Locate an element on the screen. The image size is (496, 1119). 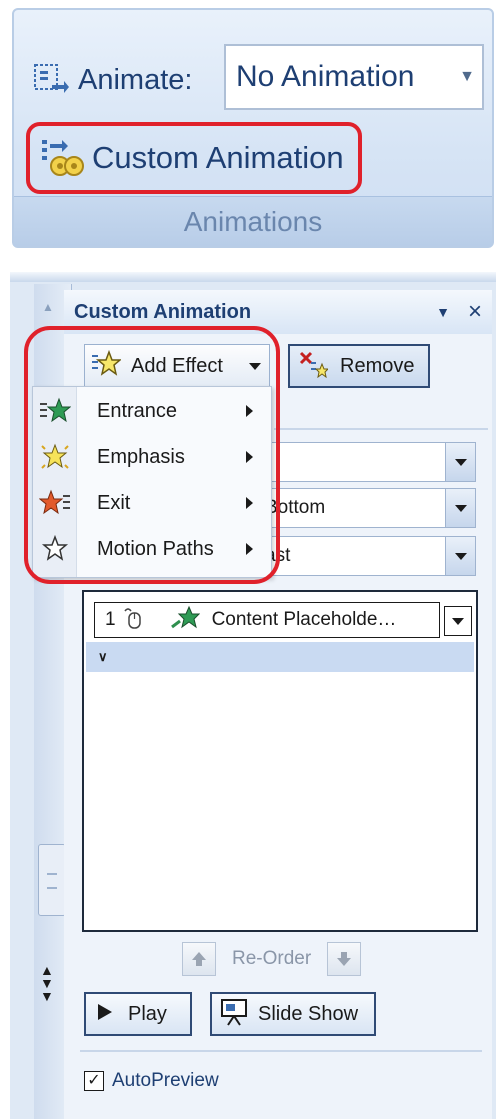
start-select is located at coordinates (368, 462).